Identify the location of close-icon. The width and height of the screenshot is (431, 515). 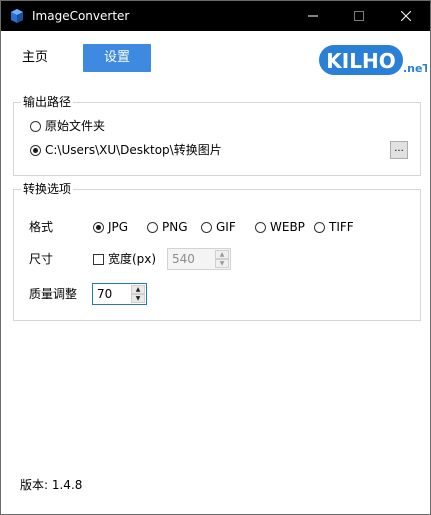
(406, 16).